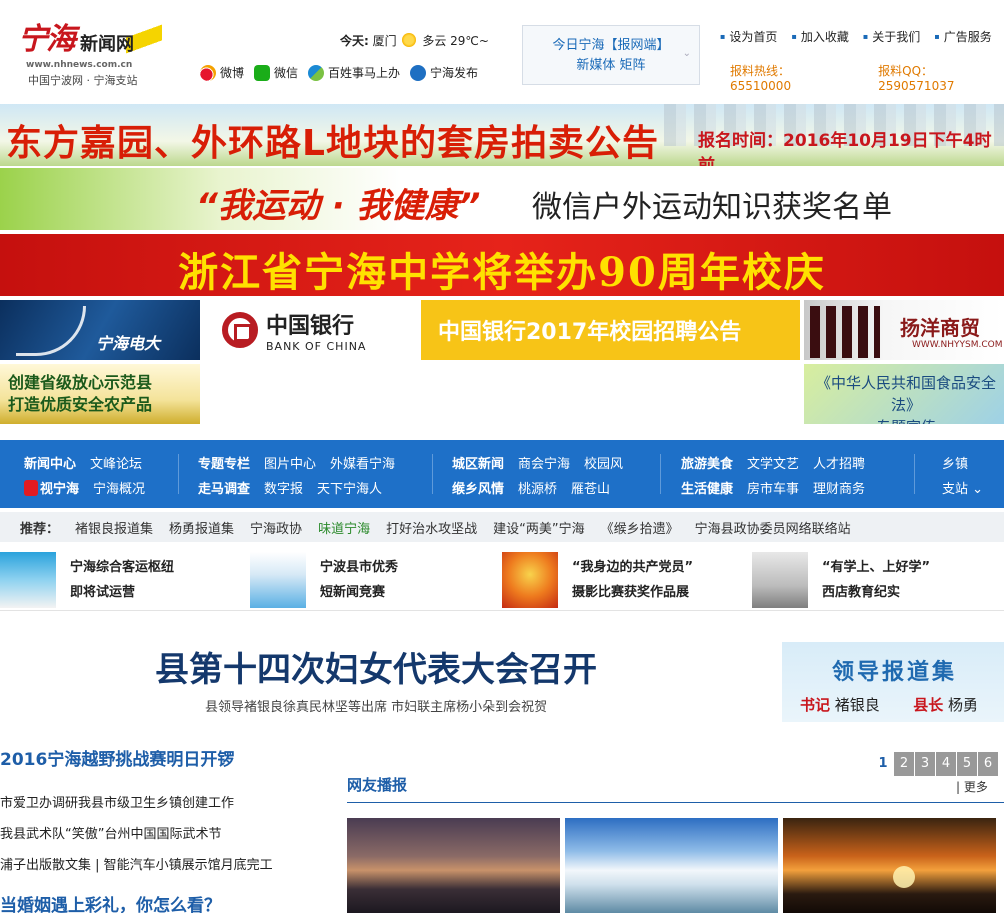 This screenshot has height=913, width=1004. I want to click on recommend-item: 打好治水攻坚战, so click(431, 527).